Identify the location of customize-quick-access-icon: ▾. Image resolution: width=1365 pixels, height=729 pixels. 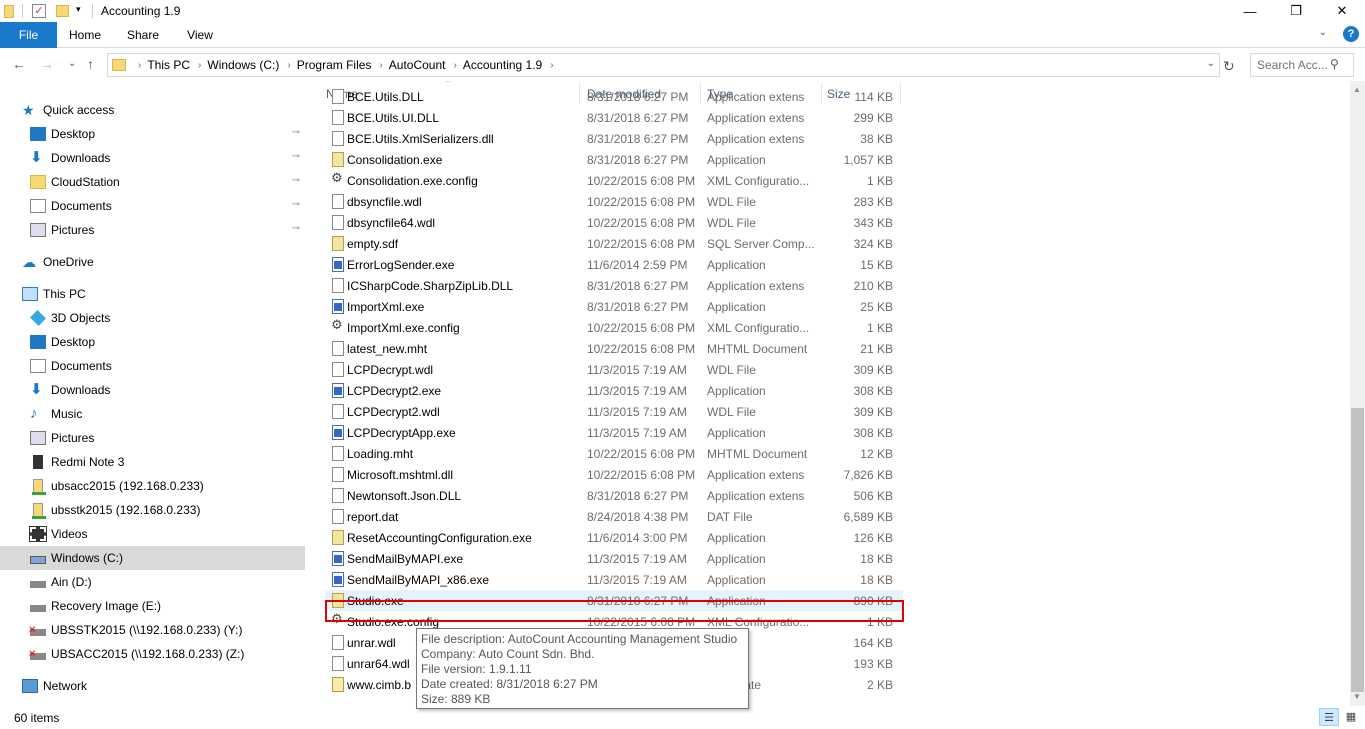
(78, 12).